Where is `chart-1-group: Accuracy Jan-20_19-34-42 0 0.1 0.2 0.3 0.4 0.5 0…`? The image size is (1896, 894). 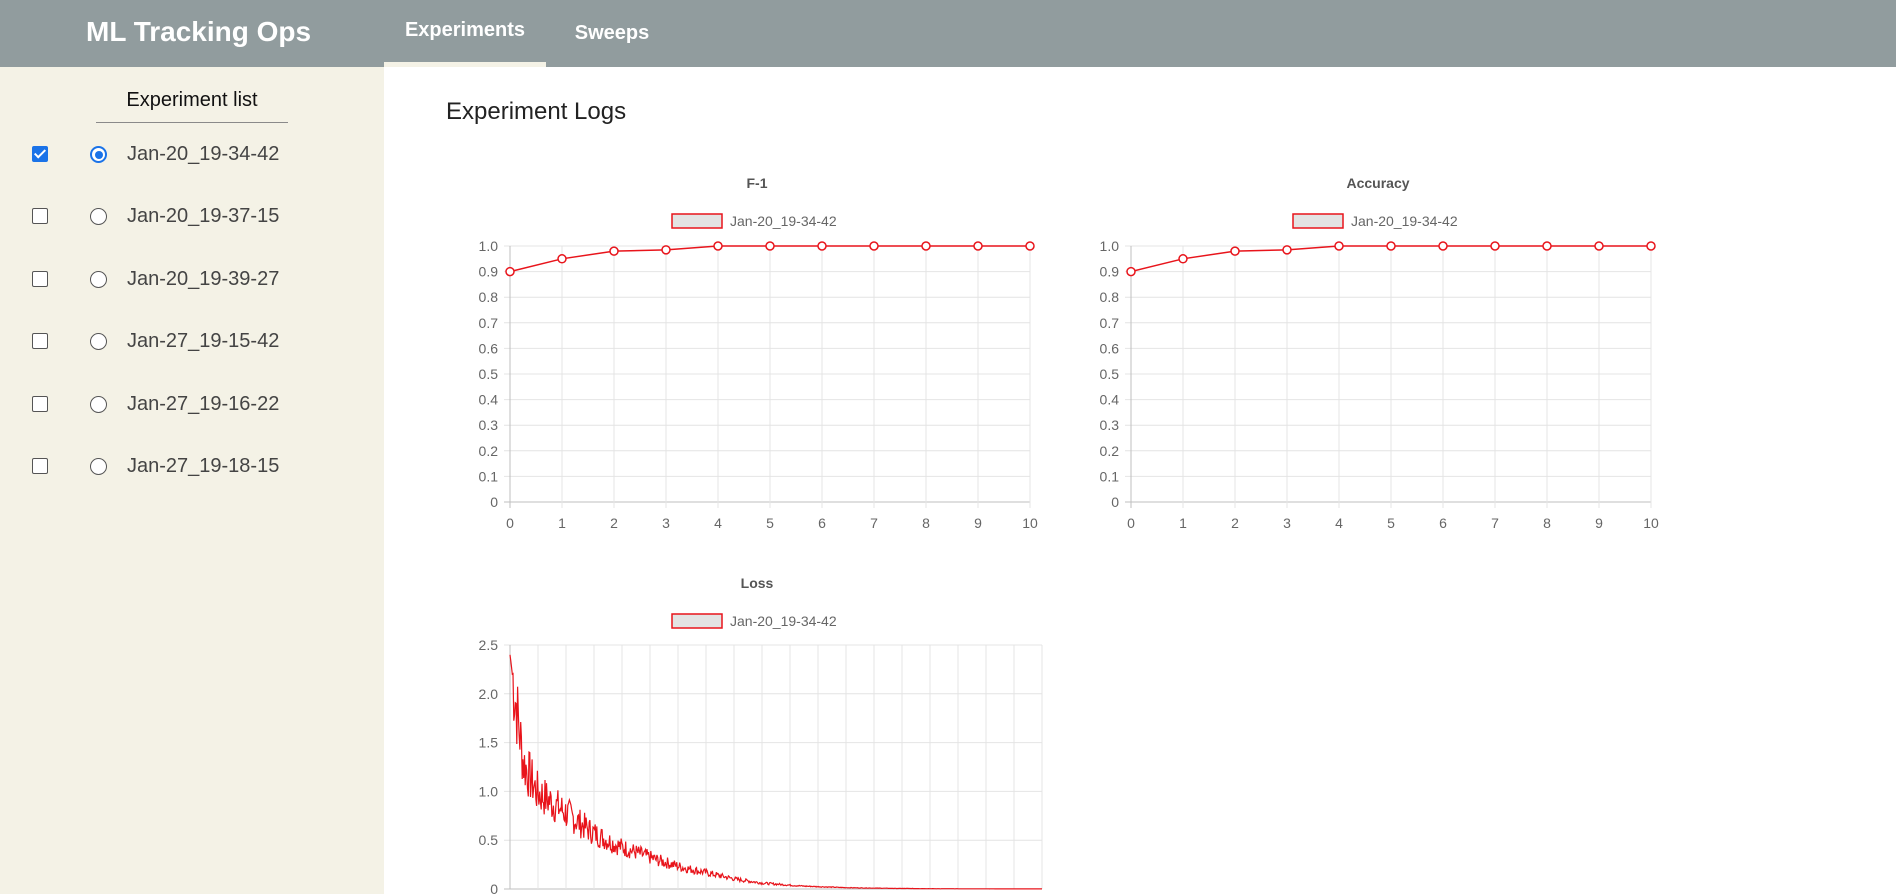 chart-1-group: Accuracy Jan-20_19-34-42 0 0.1 0.2 0.3 0.4 0.5 0… is located at coordinates (1379, 353).